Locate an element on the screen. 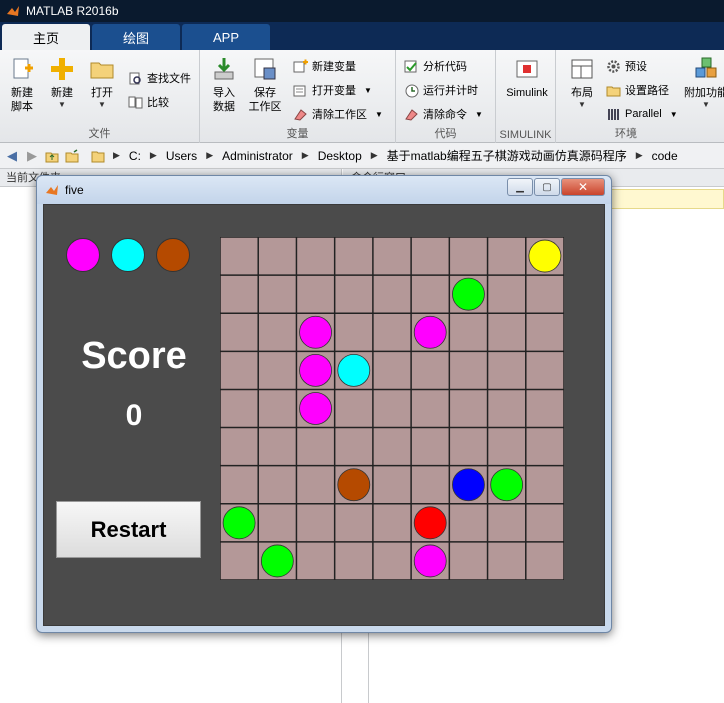 This screenshot has width=724, height=703. open-variable-icon is located at coordinates (299, 90).